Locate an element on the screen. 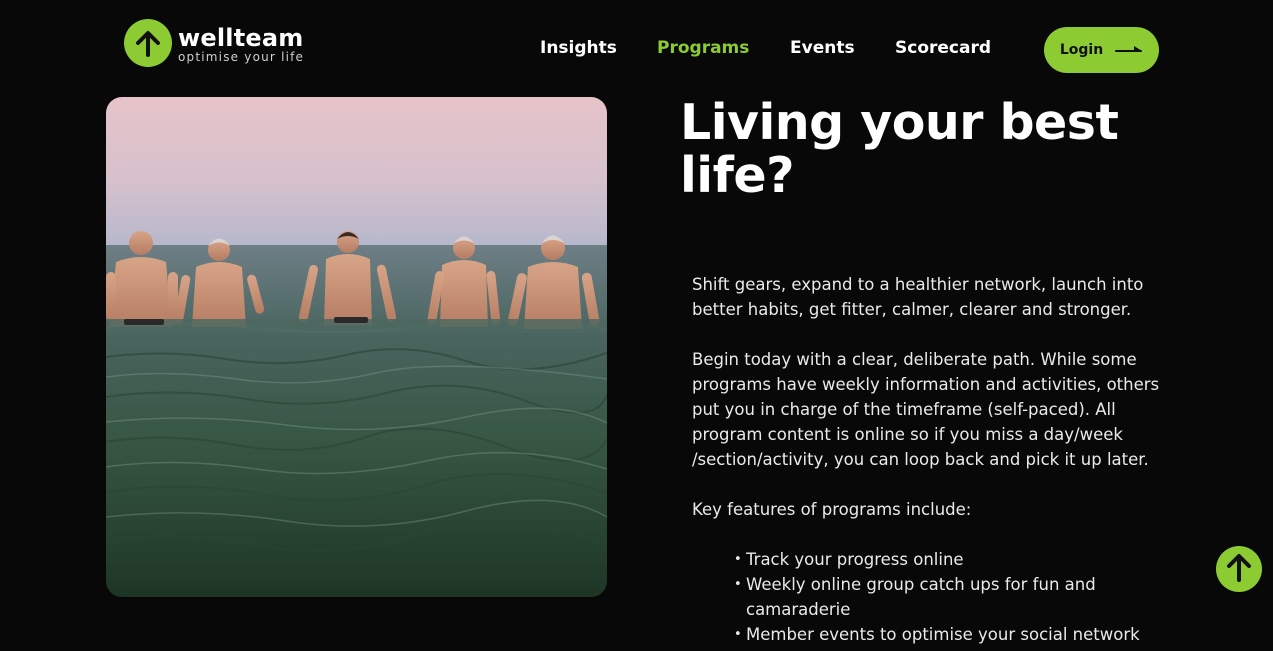  nav-item-scorecard: Scorecard is located at coordinates (943, 48).